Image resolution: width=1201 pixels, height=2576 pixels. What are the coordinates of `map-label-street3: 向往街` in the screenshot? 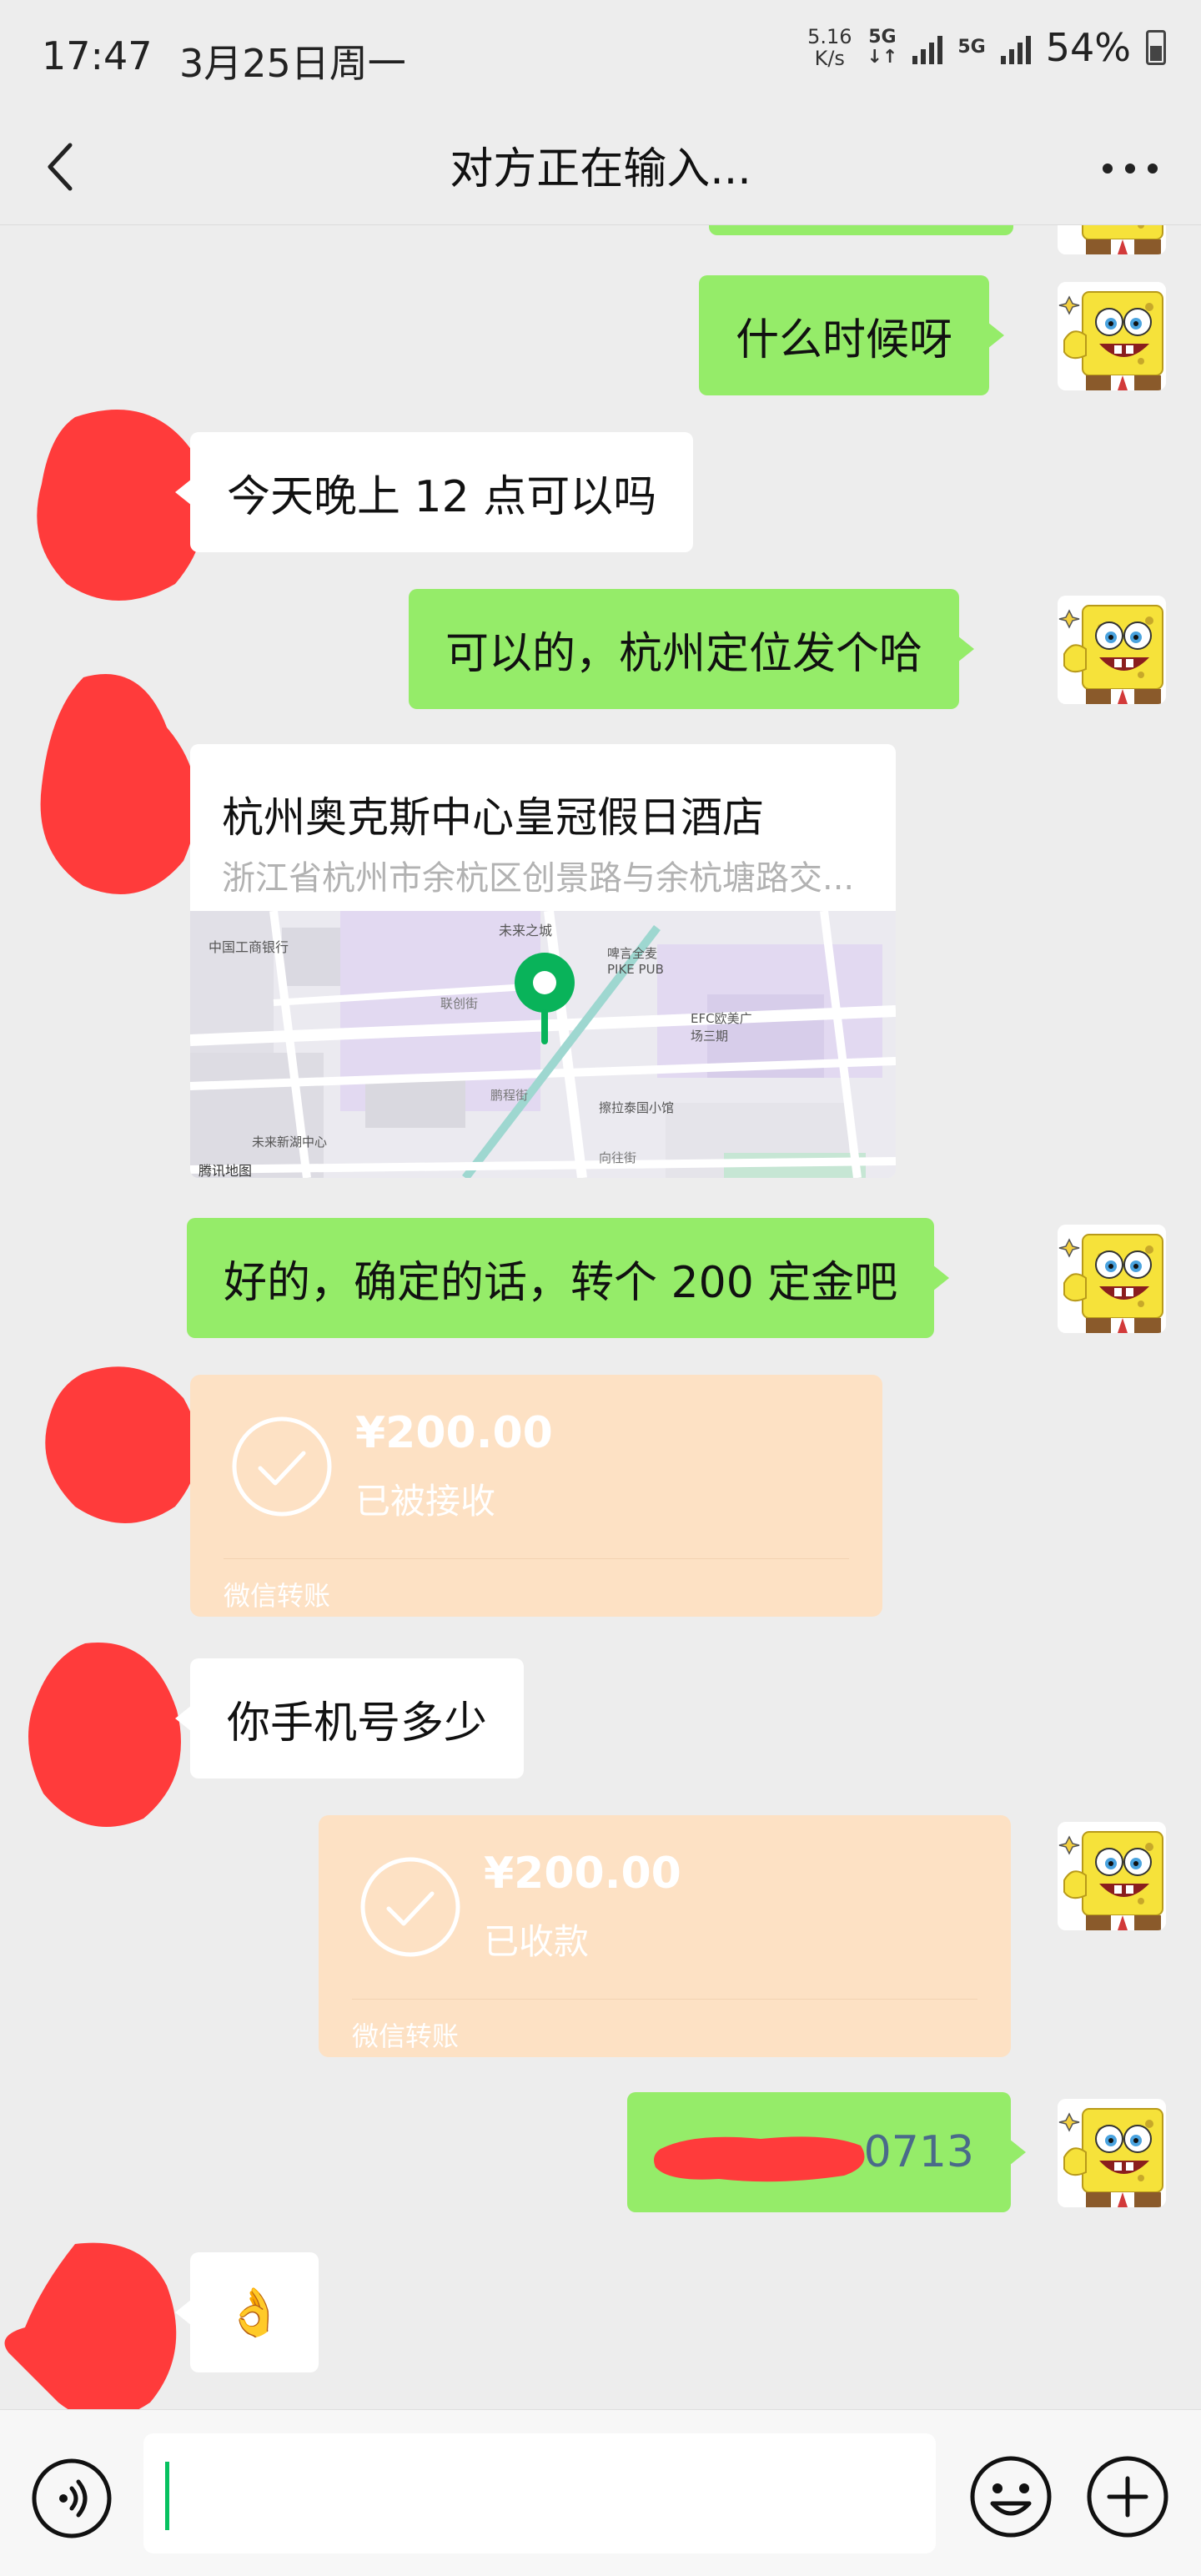 It's located at (618, 1157).